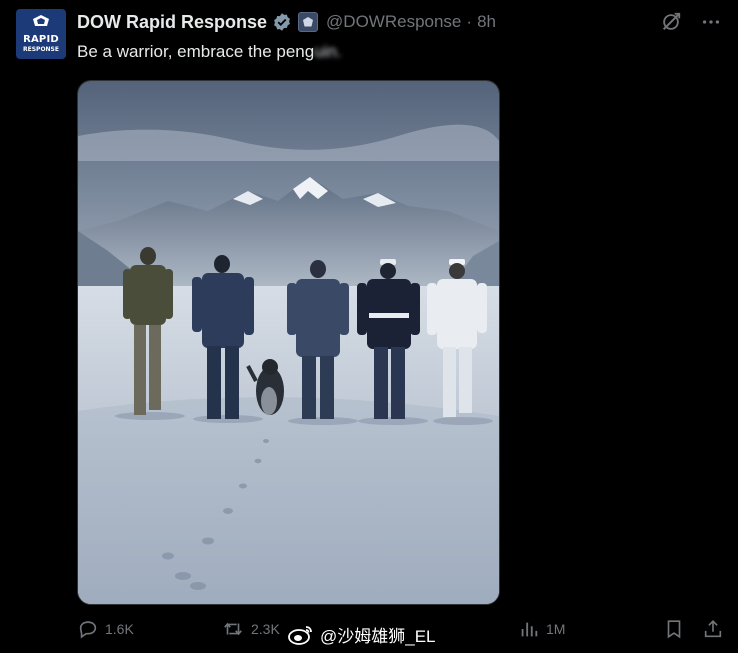  Describe the element at coordinates (172, 22) in the screenshot. I see `display-name: DOW Rapid Response` at that location.